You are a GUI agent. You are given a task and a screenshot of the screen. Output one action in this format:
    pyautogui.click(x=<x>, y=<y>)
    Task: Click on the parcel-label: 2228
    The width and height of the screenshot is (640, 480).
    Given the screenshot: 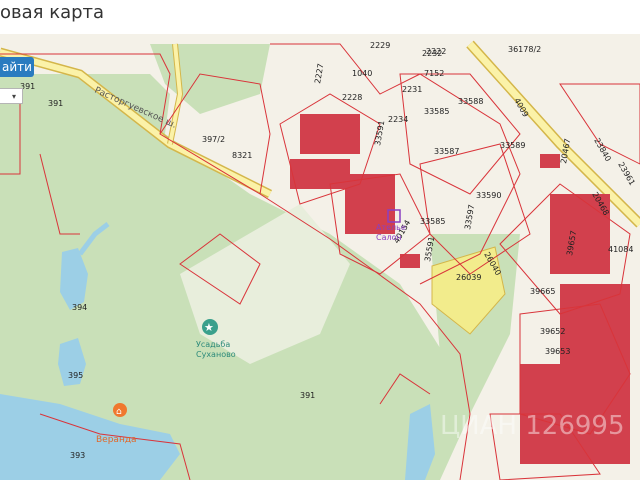 What is the action you would take?
    pyautogui.click(x=352, y=97)
    